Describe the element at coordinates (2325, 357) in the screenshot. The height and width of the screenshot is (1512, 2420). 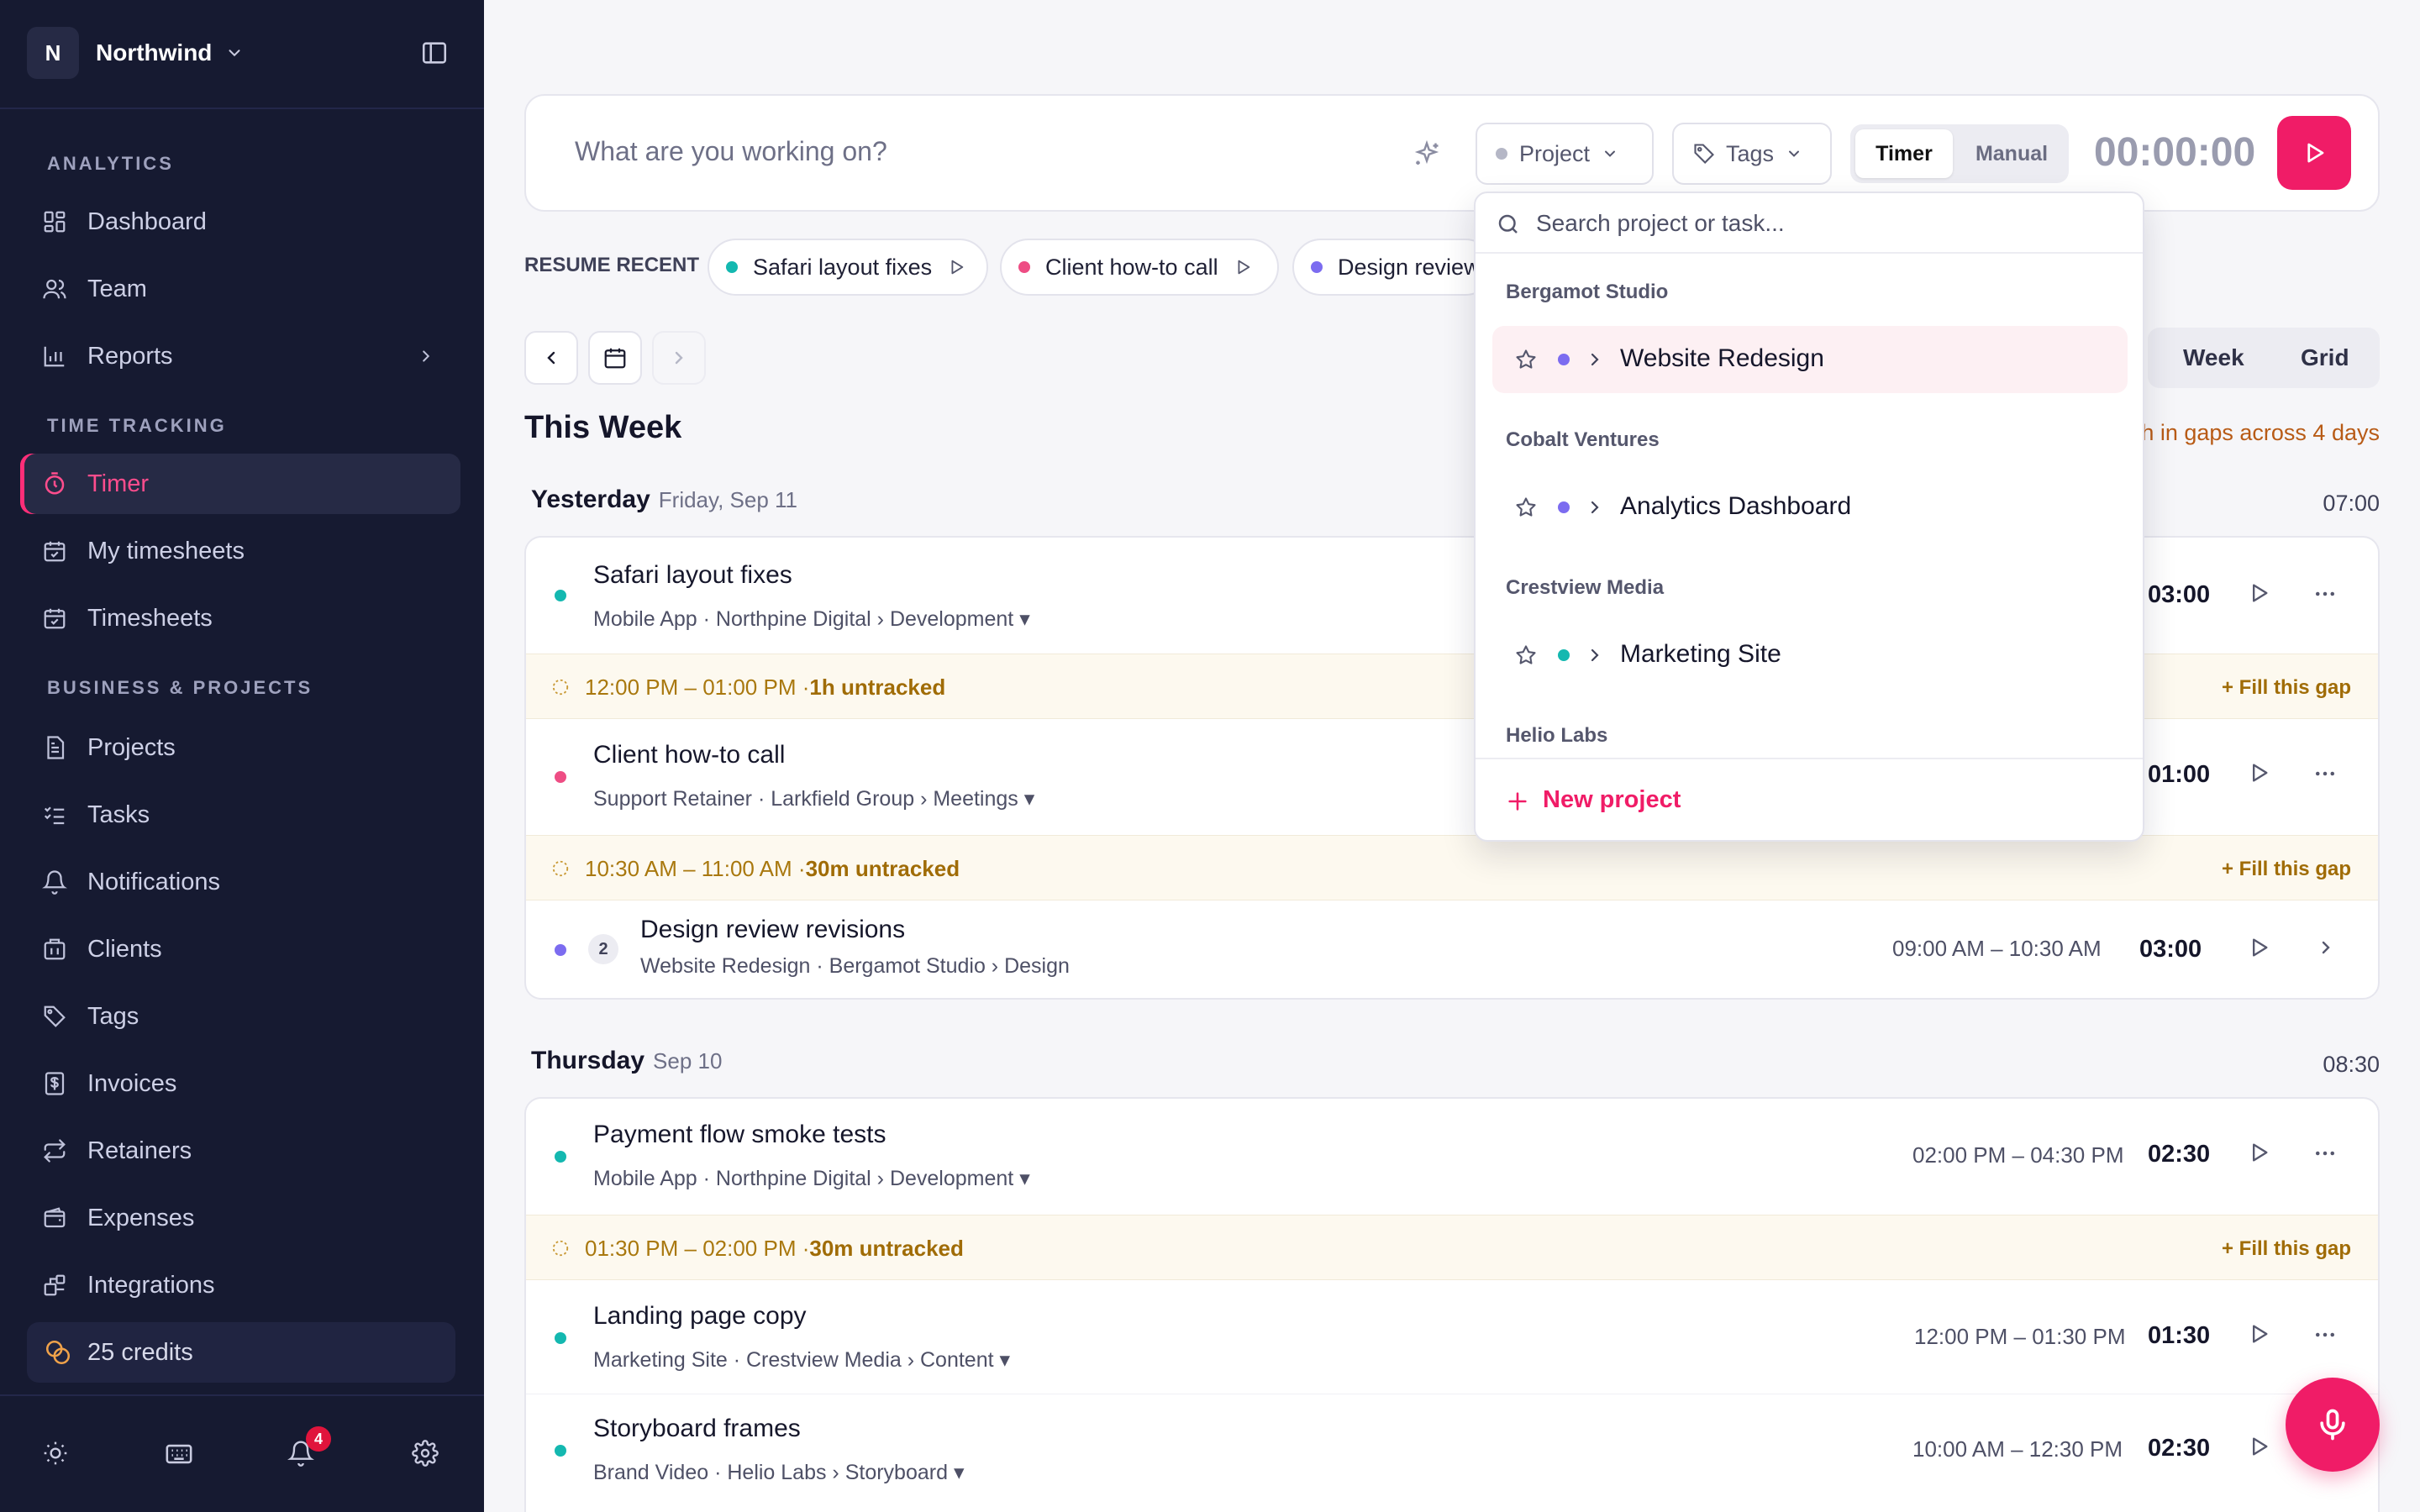
I see `view-grid-tab: Grid` at that location.